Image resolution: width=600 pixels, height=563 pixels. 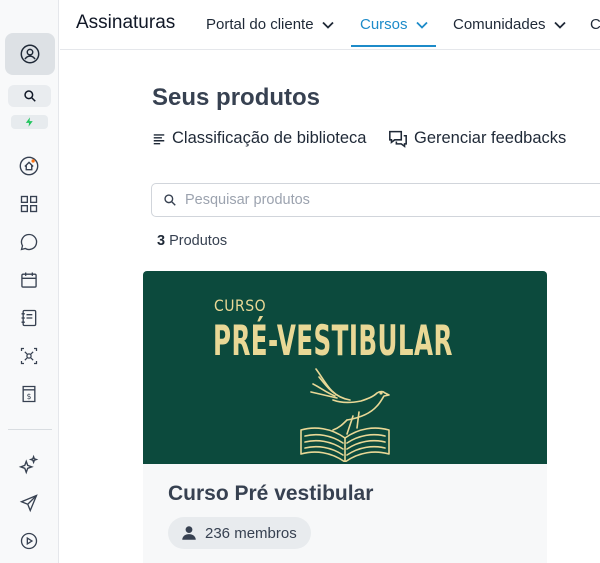 I want to click on sidebar-search-button, so click(x=29, y=96).